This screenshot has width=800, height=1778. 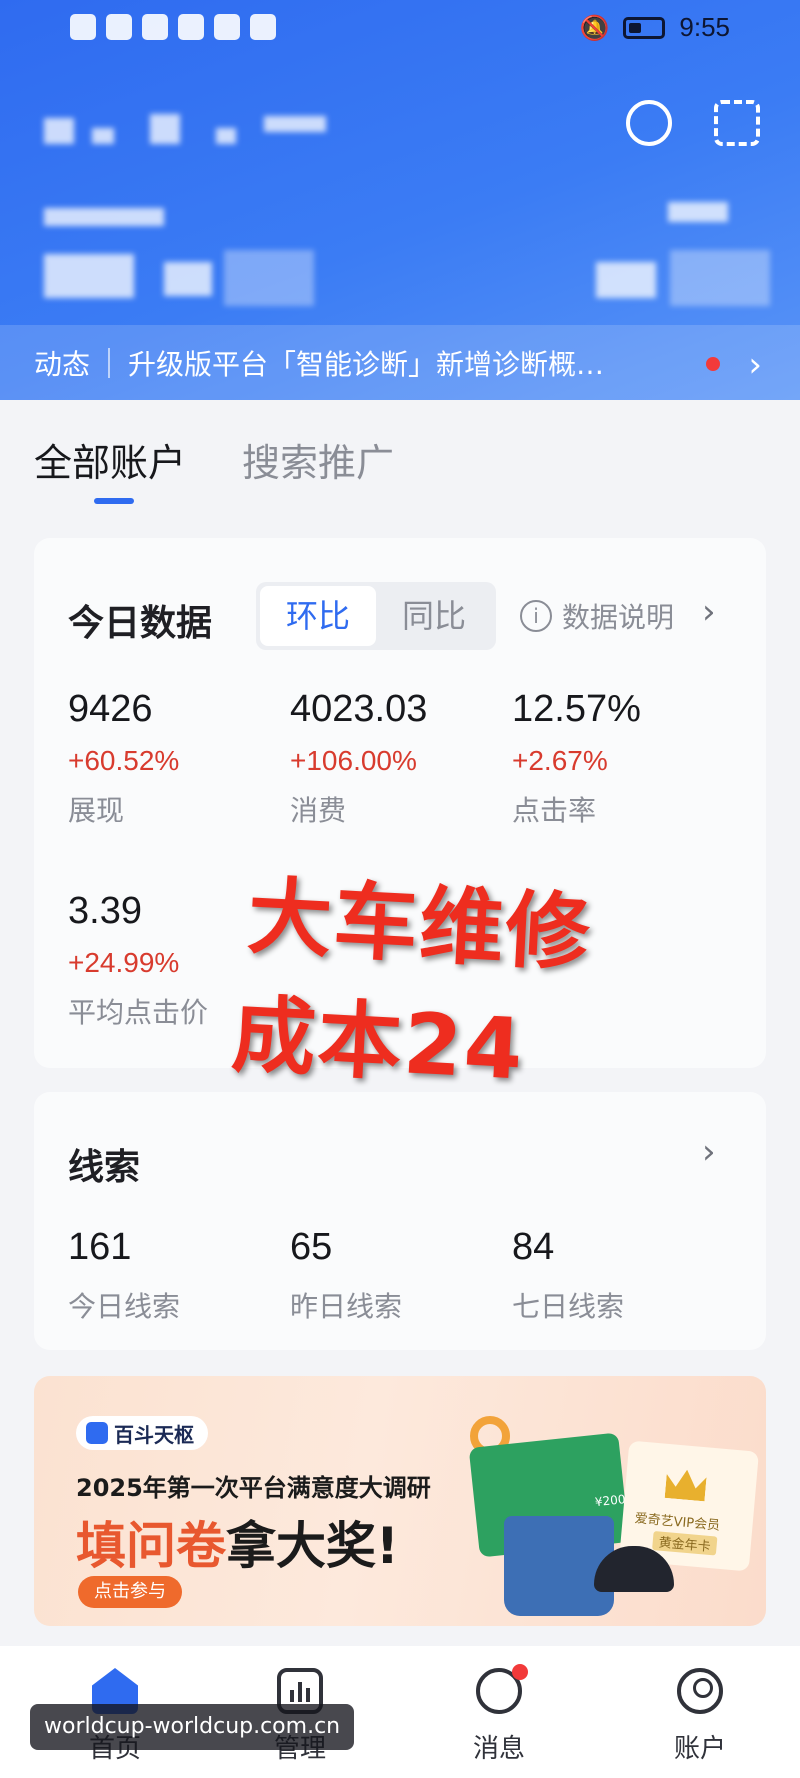 I want to click on notice-bar: 动态 升级版平台「智能诊断」新增诊断概… ›, so click(x=400, y=362).